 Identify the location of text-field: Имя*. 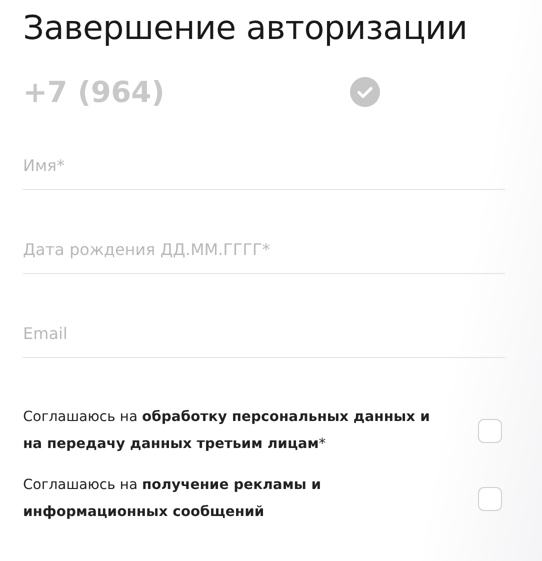
(264, 173).